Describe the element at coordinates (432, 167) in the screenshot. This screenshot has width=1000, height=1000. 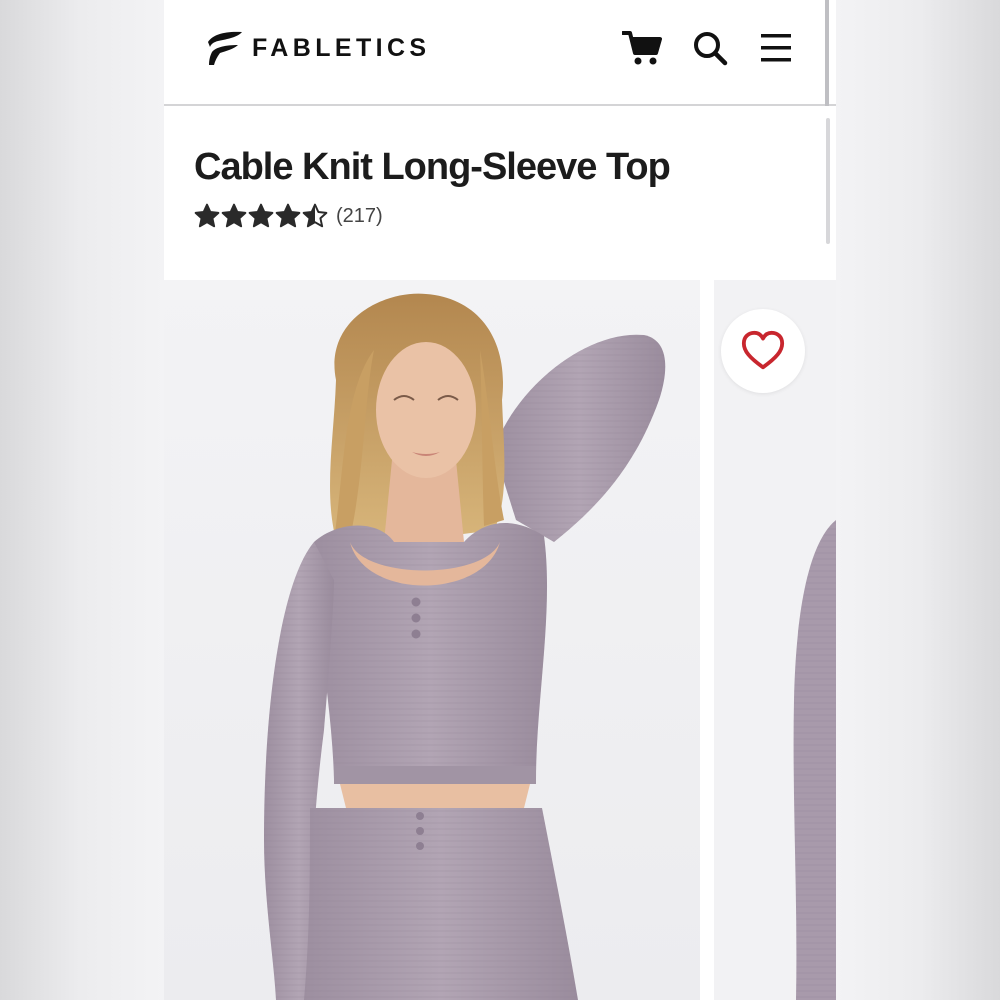
I see `product-title: Cable Knit Long-Sleeve Top` at that location.